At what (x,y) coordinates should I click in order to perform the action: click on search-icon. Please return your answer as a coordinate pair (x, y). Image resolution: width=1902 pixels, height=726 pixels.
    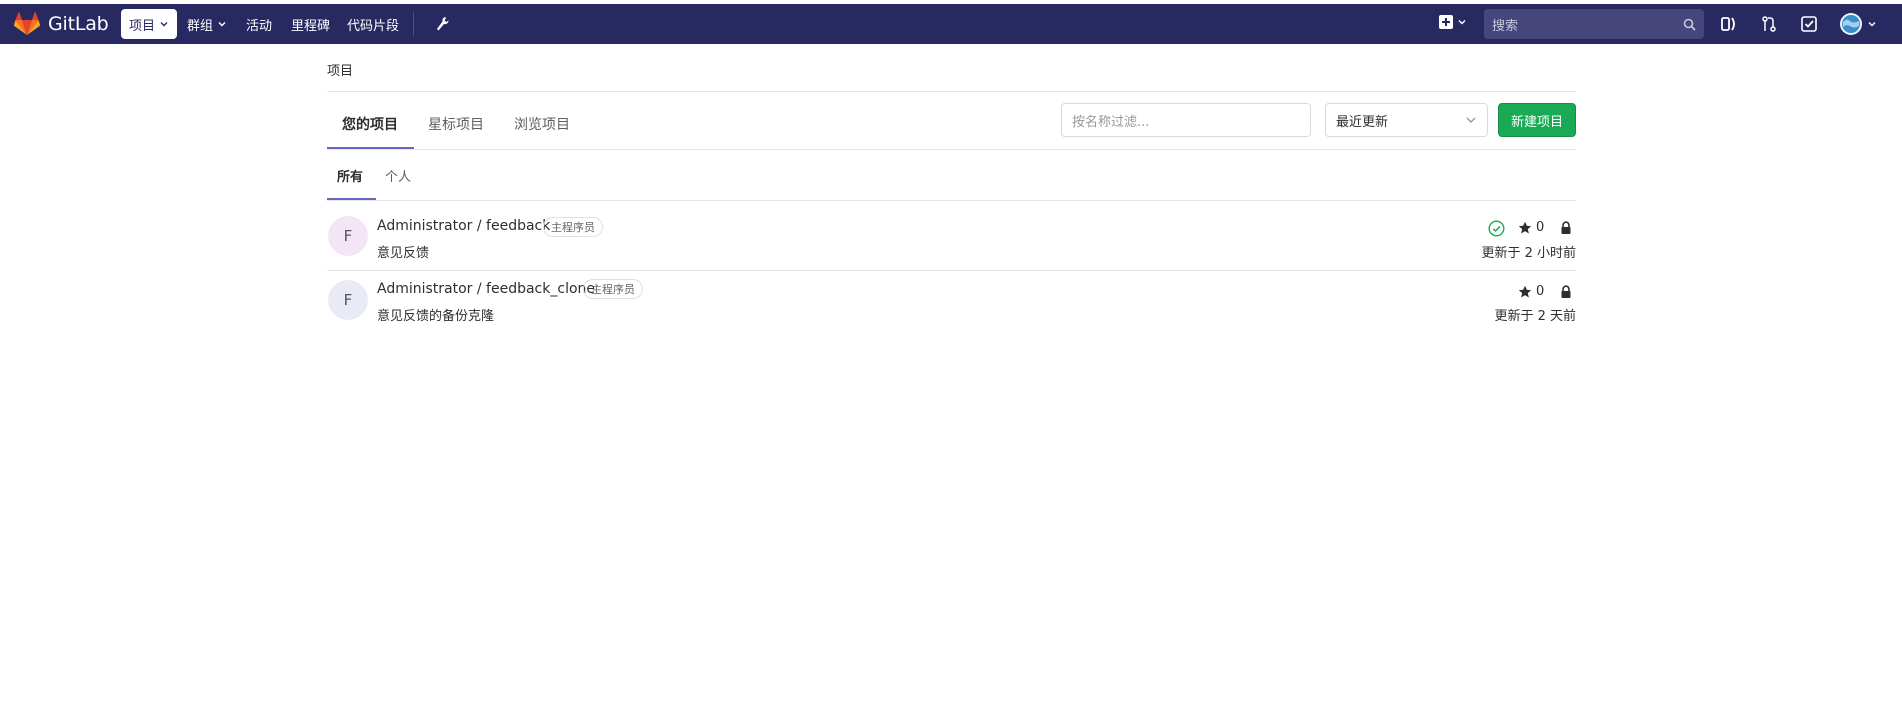
    Looking at the image, I should click on (1689, 24).